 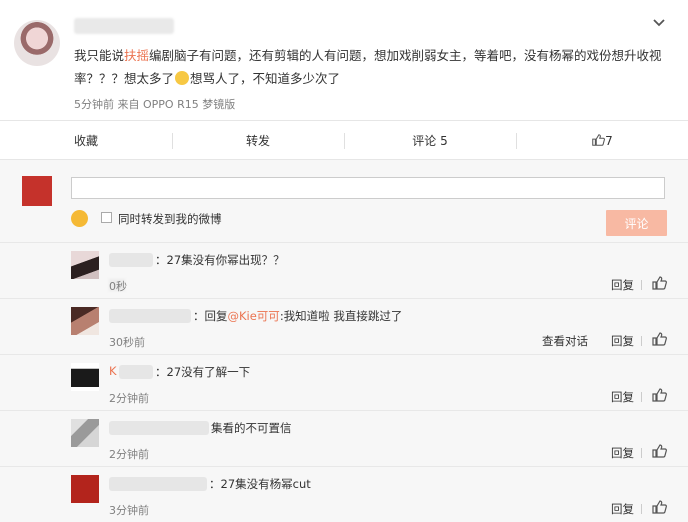 I want to click on reply-text: ：27没有了解一下, so click(x=203, y=372).